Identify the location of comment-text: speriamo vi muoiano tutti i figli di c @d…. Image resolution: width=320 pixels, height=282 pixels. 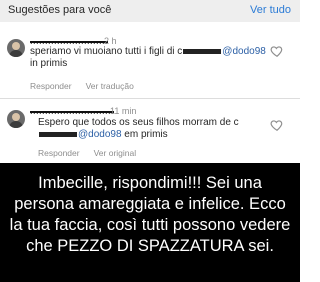
(148, 57).